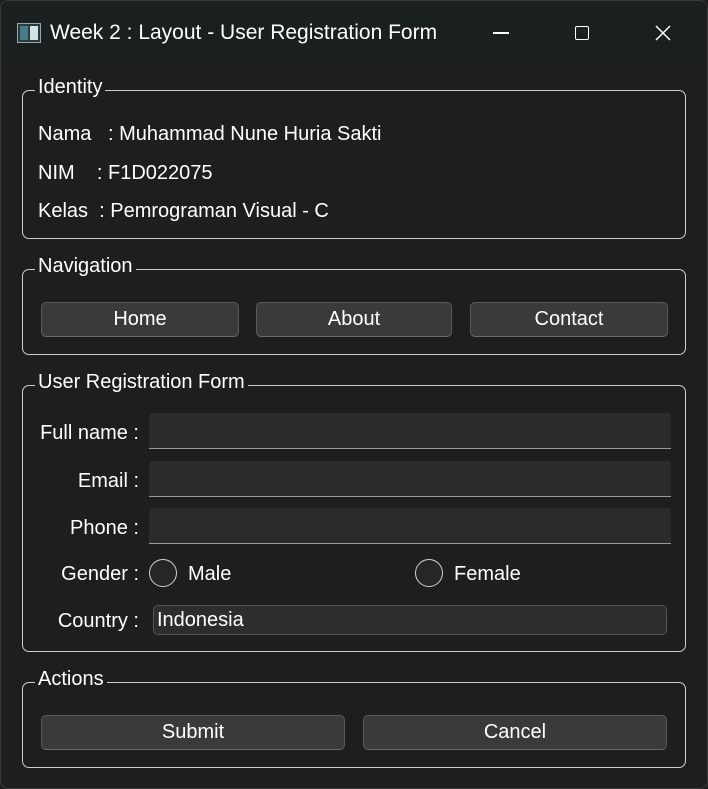  What do you see at coordinates (210, 134) in the screenshot?
I see `identity-nama: Nama : Muhammad Nune Huria Sakti` at bounding box center [210, 134].